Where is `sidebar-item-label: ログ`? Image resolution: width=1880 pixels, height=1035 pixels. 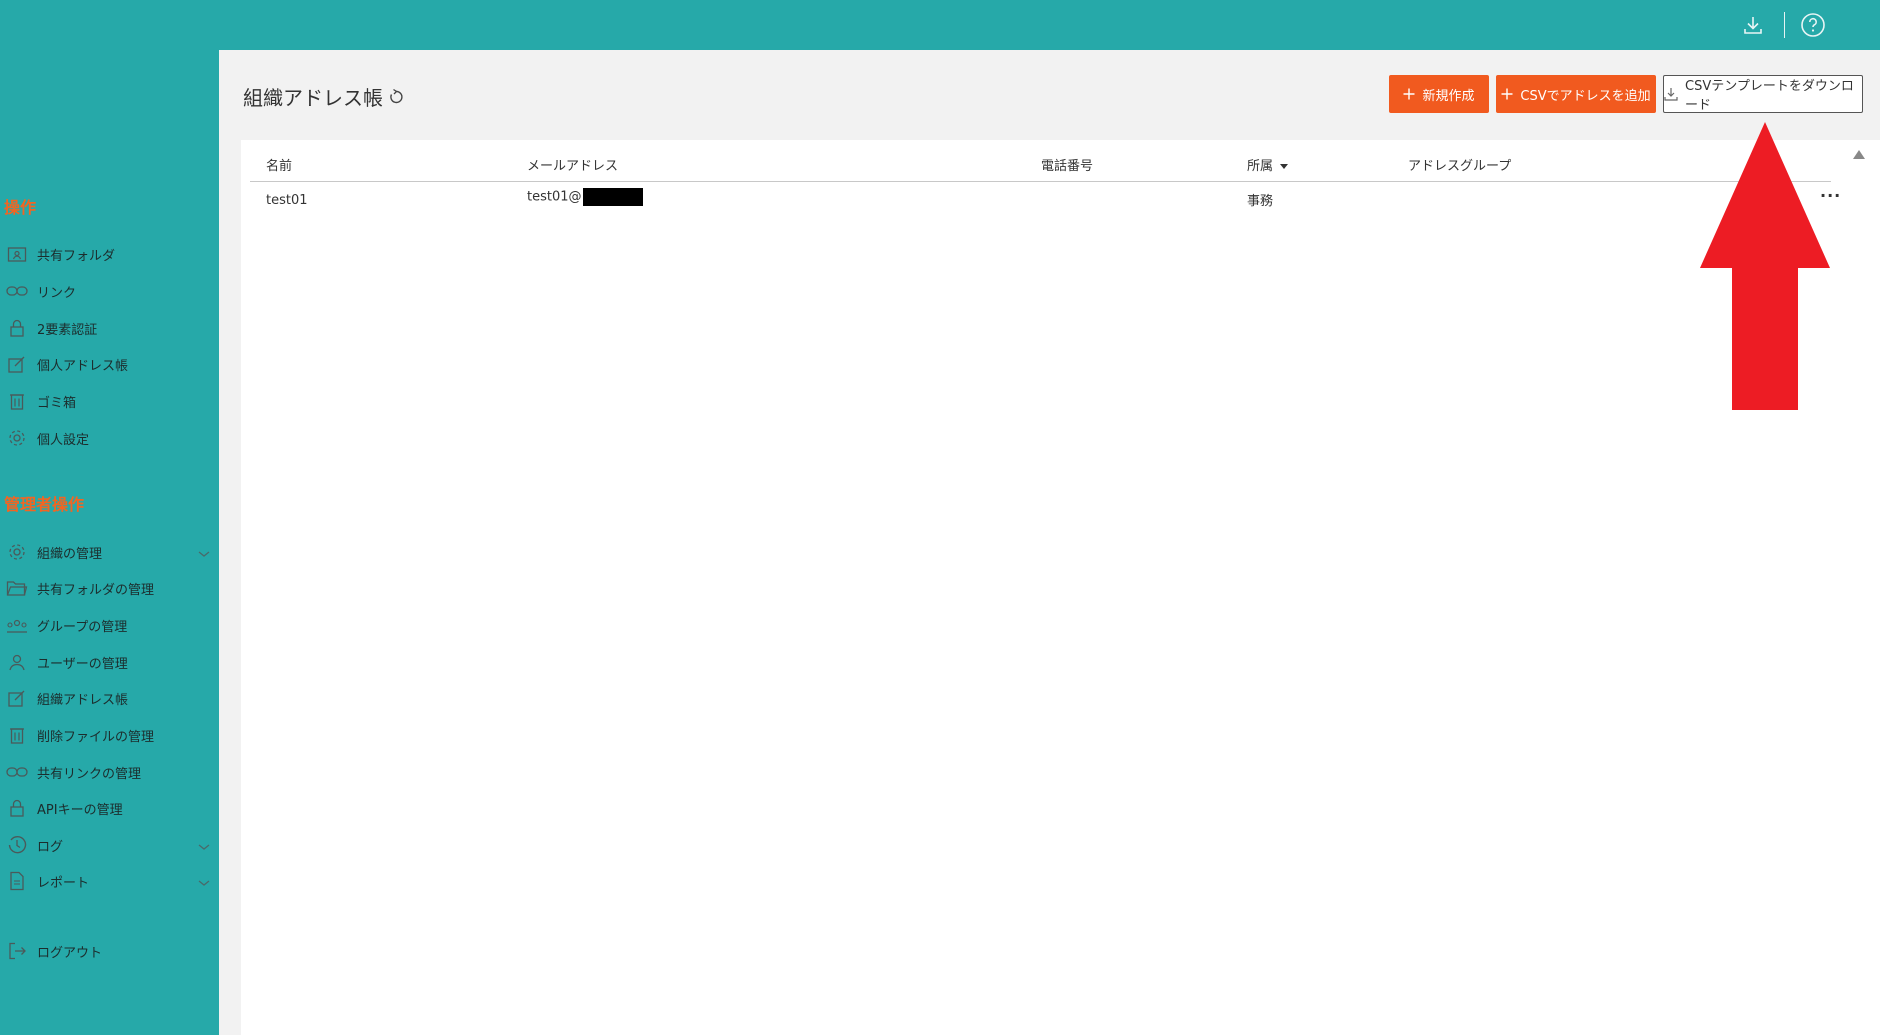 sidebar-item-label: ログ is located at coordinates (50, 847).